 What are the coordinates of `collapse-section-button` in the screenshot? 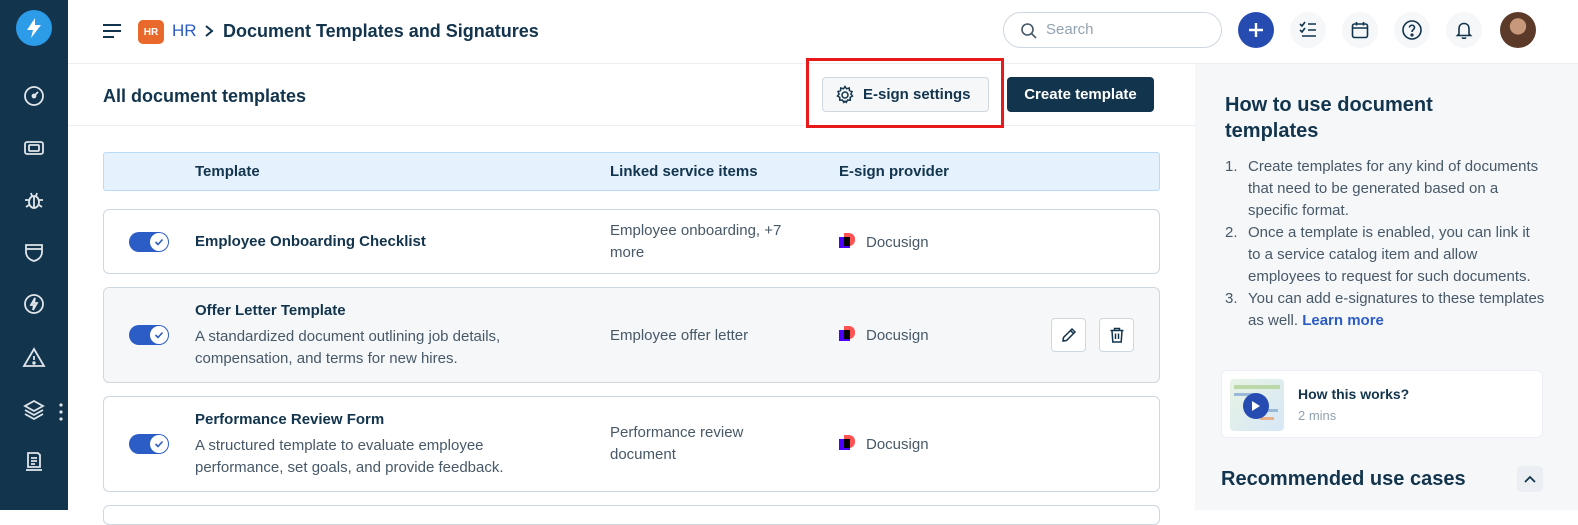 It's located at (1530, 479).